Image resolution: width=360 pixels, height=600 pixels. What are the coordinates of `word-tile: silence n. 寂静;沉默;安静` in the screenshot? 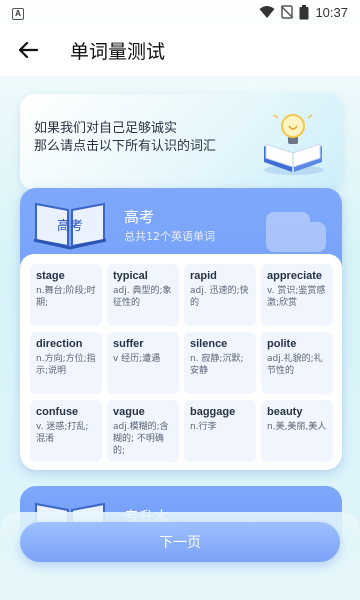 It's located at (220, 363).